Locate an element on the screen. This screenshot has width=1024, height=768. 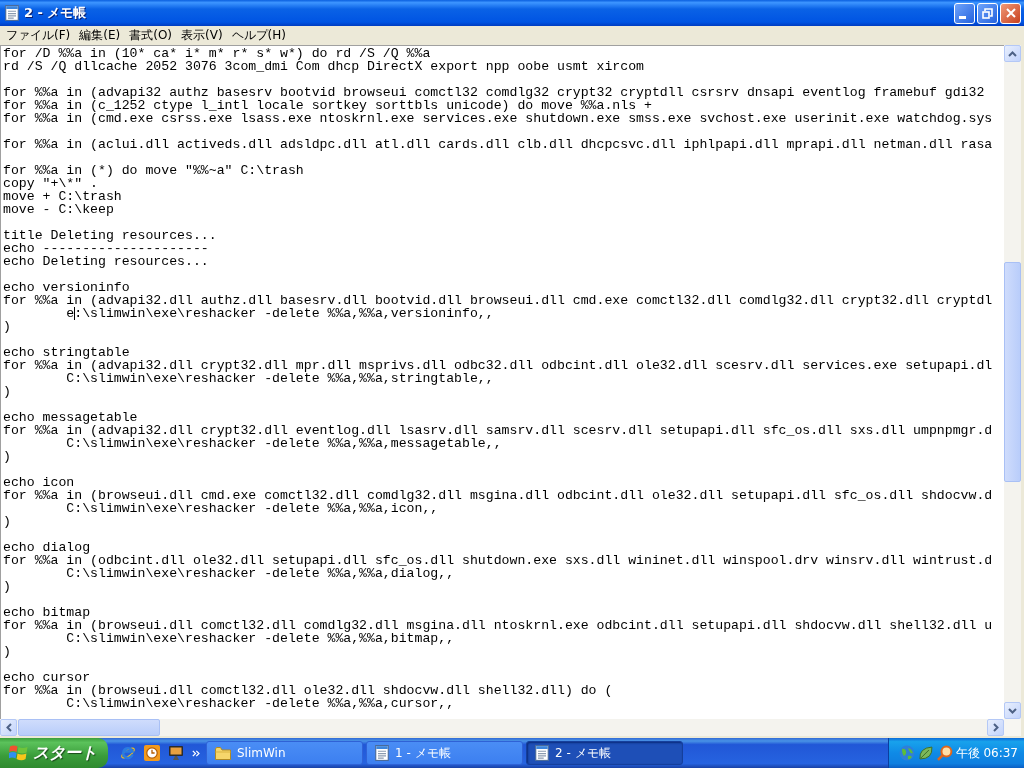
scrollbar-corner is located at coordinates (1012, 727).